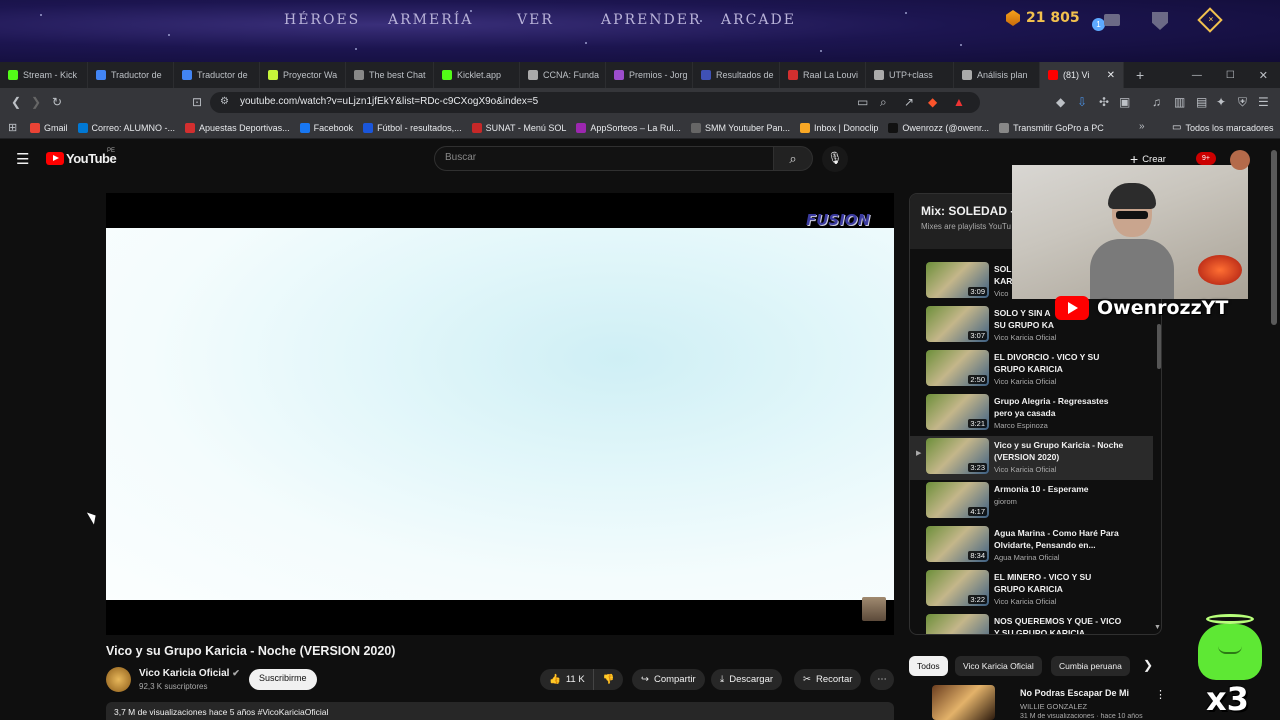  Describe the element at coordinates (390, 75) in the screenshot. I see `tab-4: The best Chat` at that location.